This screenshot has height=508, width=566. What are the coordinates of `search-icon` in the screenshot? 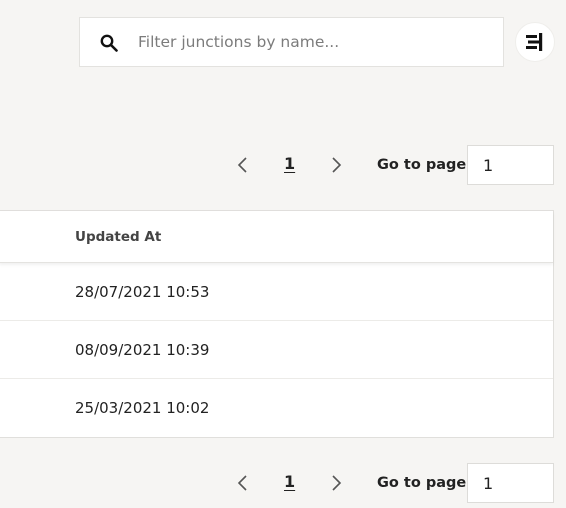 It's located at (109, 43).